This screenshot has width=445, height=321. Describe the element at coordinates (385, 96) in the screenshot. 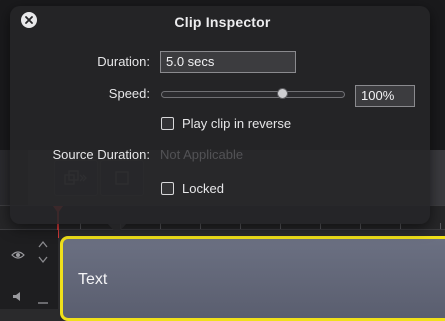

I see `speed-field: 100%` at that location.